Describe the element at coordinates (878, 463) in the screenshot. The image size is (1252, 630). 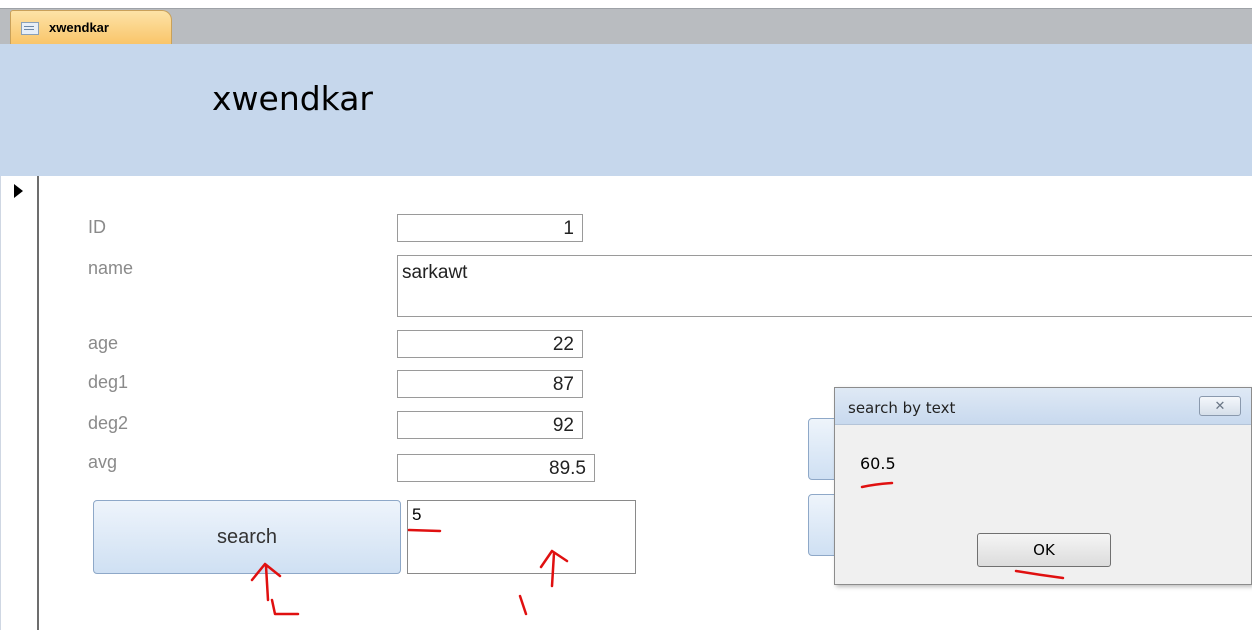
I see `dialog-message: 60.5` at that location.